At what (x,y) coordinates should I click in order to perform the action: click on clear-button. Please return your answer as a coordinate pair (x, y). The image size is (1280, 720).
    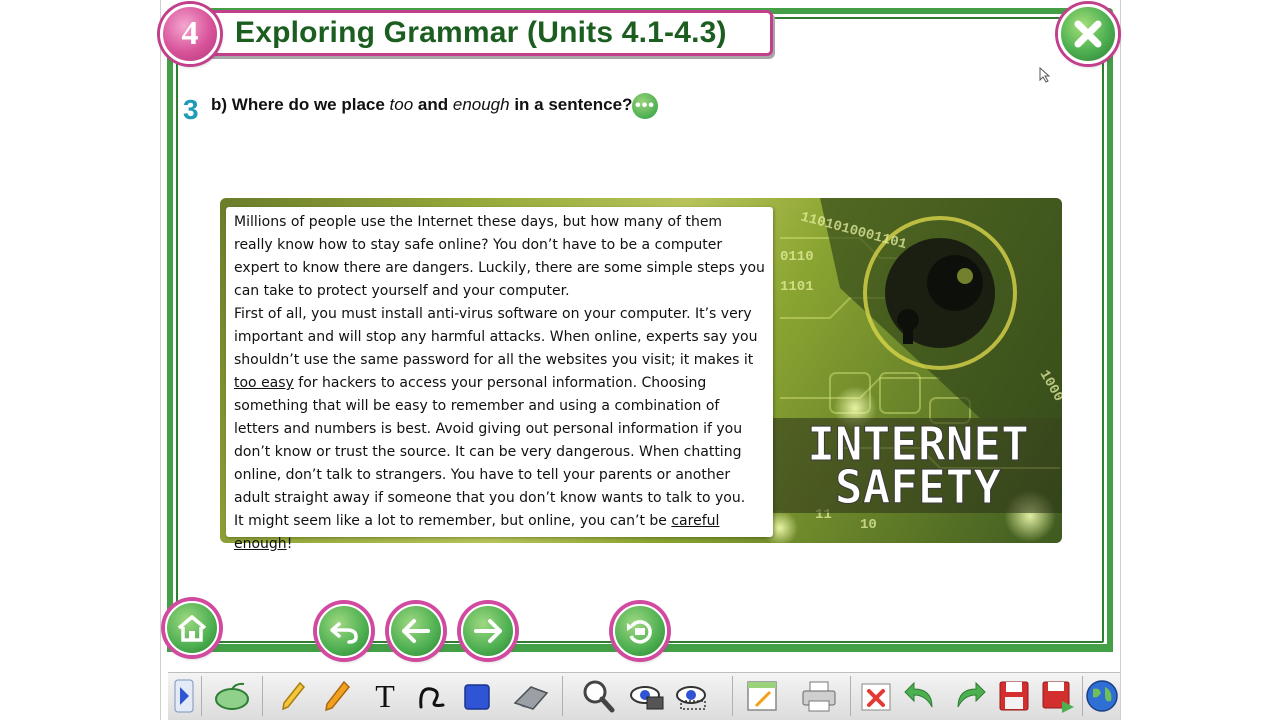
    Looking at the image, I should click on (876, 696).